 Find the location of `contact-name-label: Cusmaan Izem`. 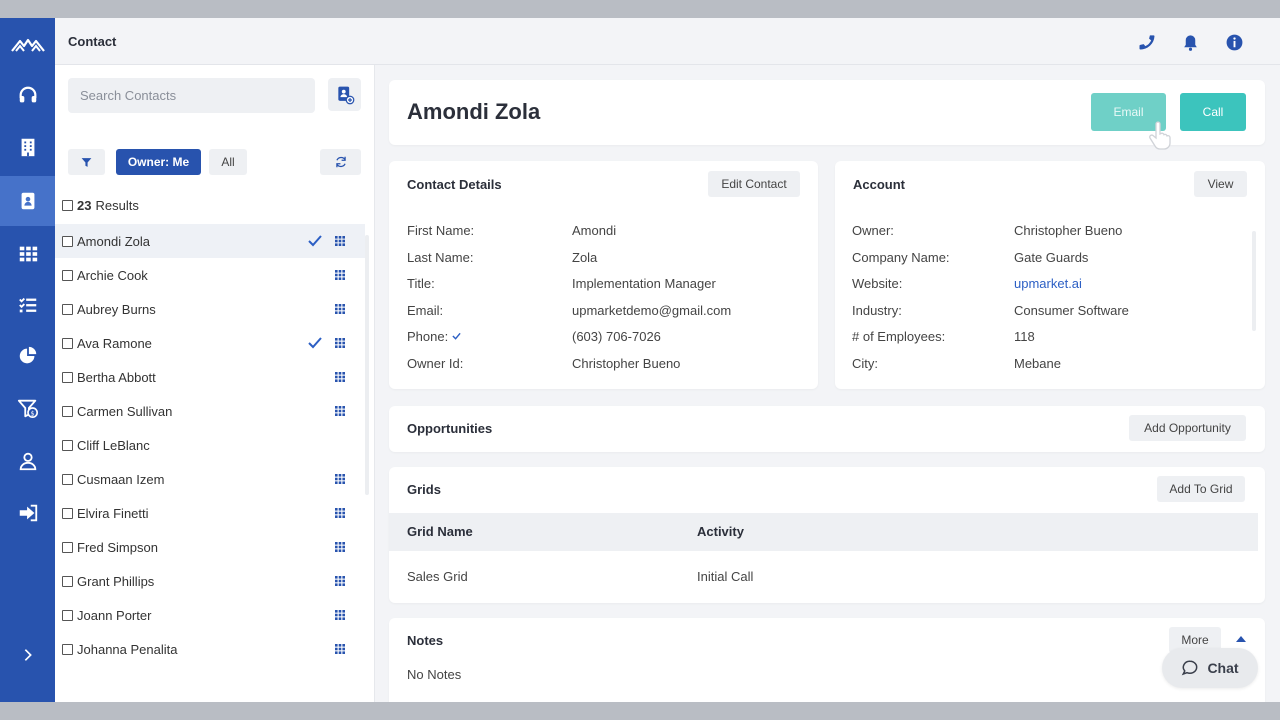

contact-name-label: Cusmaan Izem is located at coordinates (121, 479).